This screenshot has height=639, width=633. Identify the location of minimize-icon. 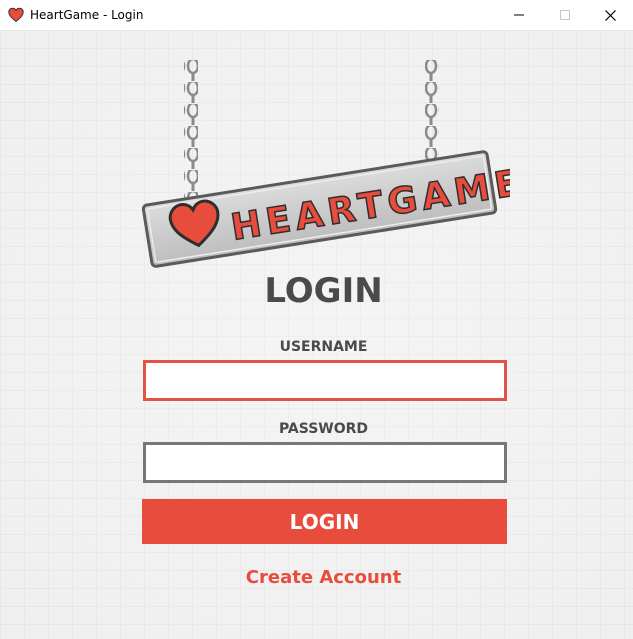
(519, 15).